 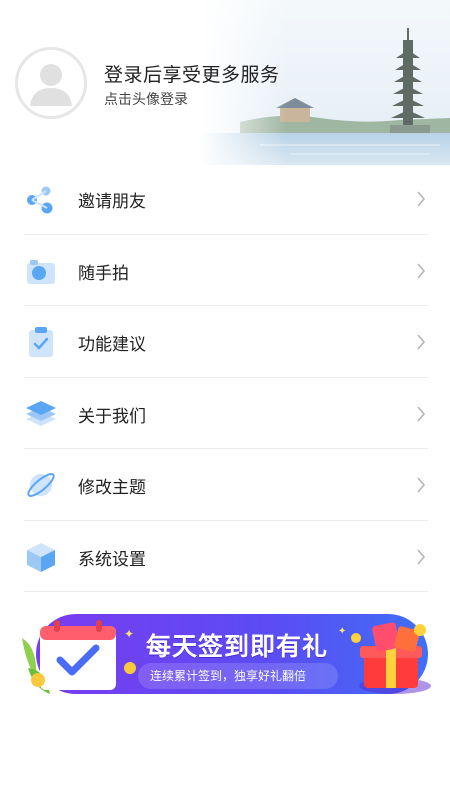 I want to click on layers-icon, so click(x=41, y=413).